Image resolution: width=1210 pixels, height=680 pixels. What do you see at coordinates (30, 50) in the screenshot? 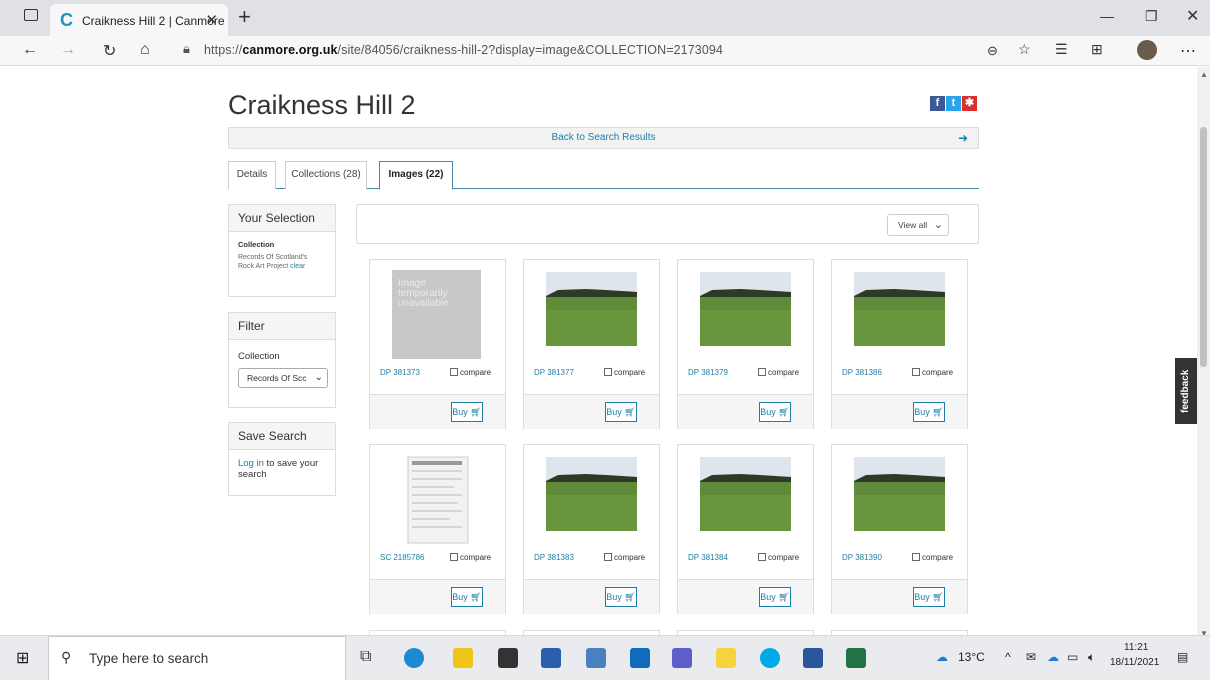
I see `back-arrow-icon: ←` at bounding box center [30, 50].